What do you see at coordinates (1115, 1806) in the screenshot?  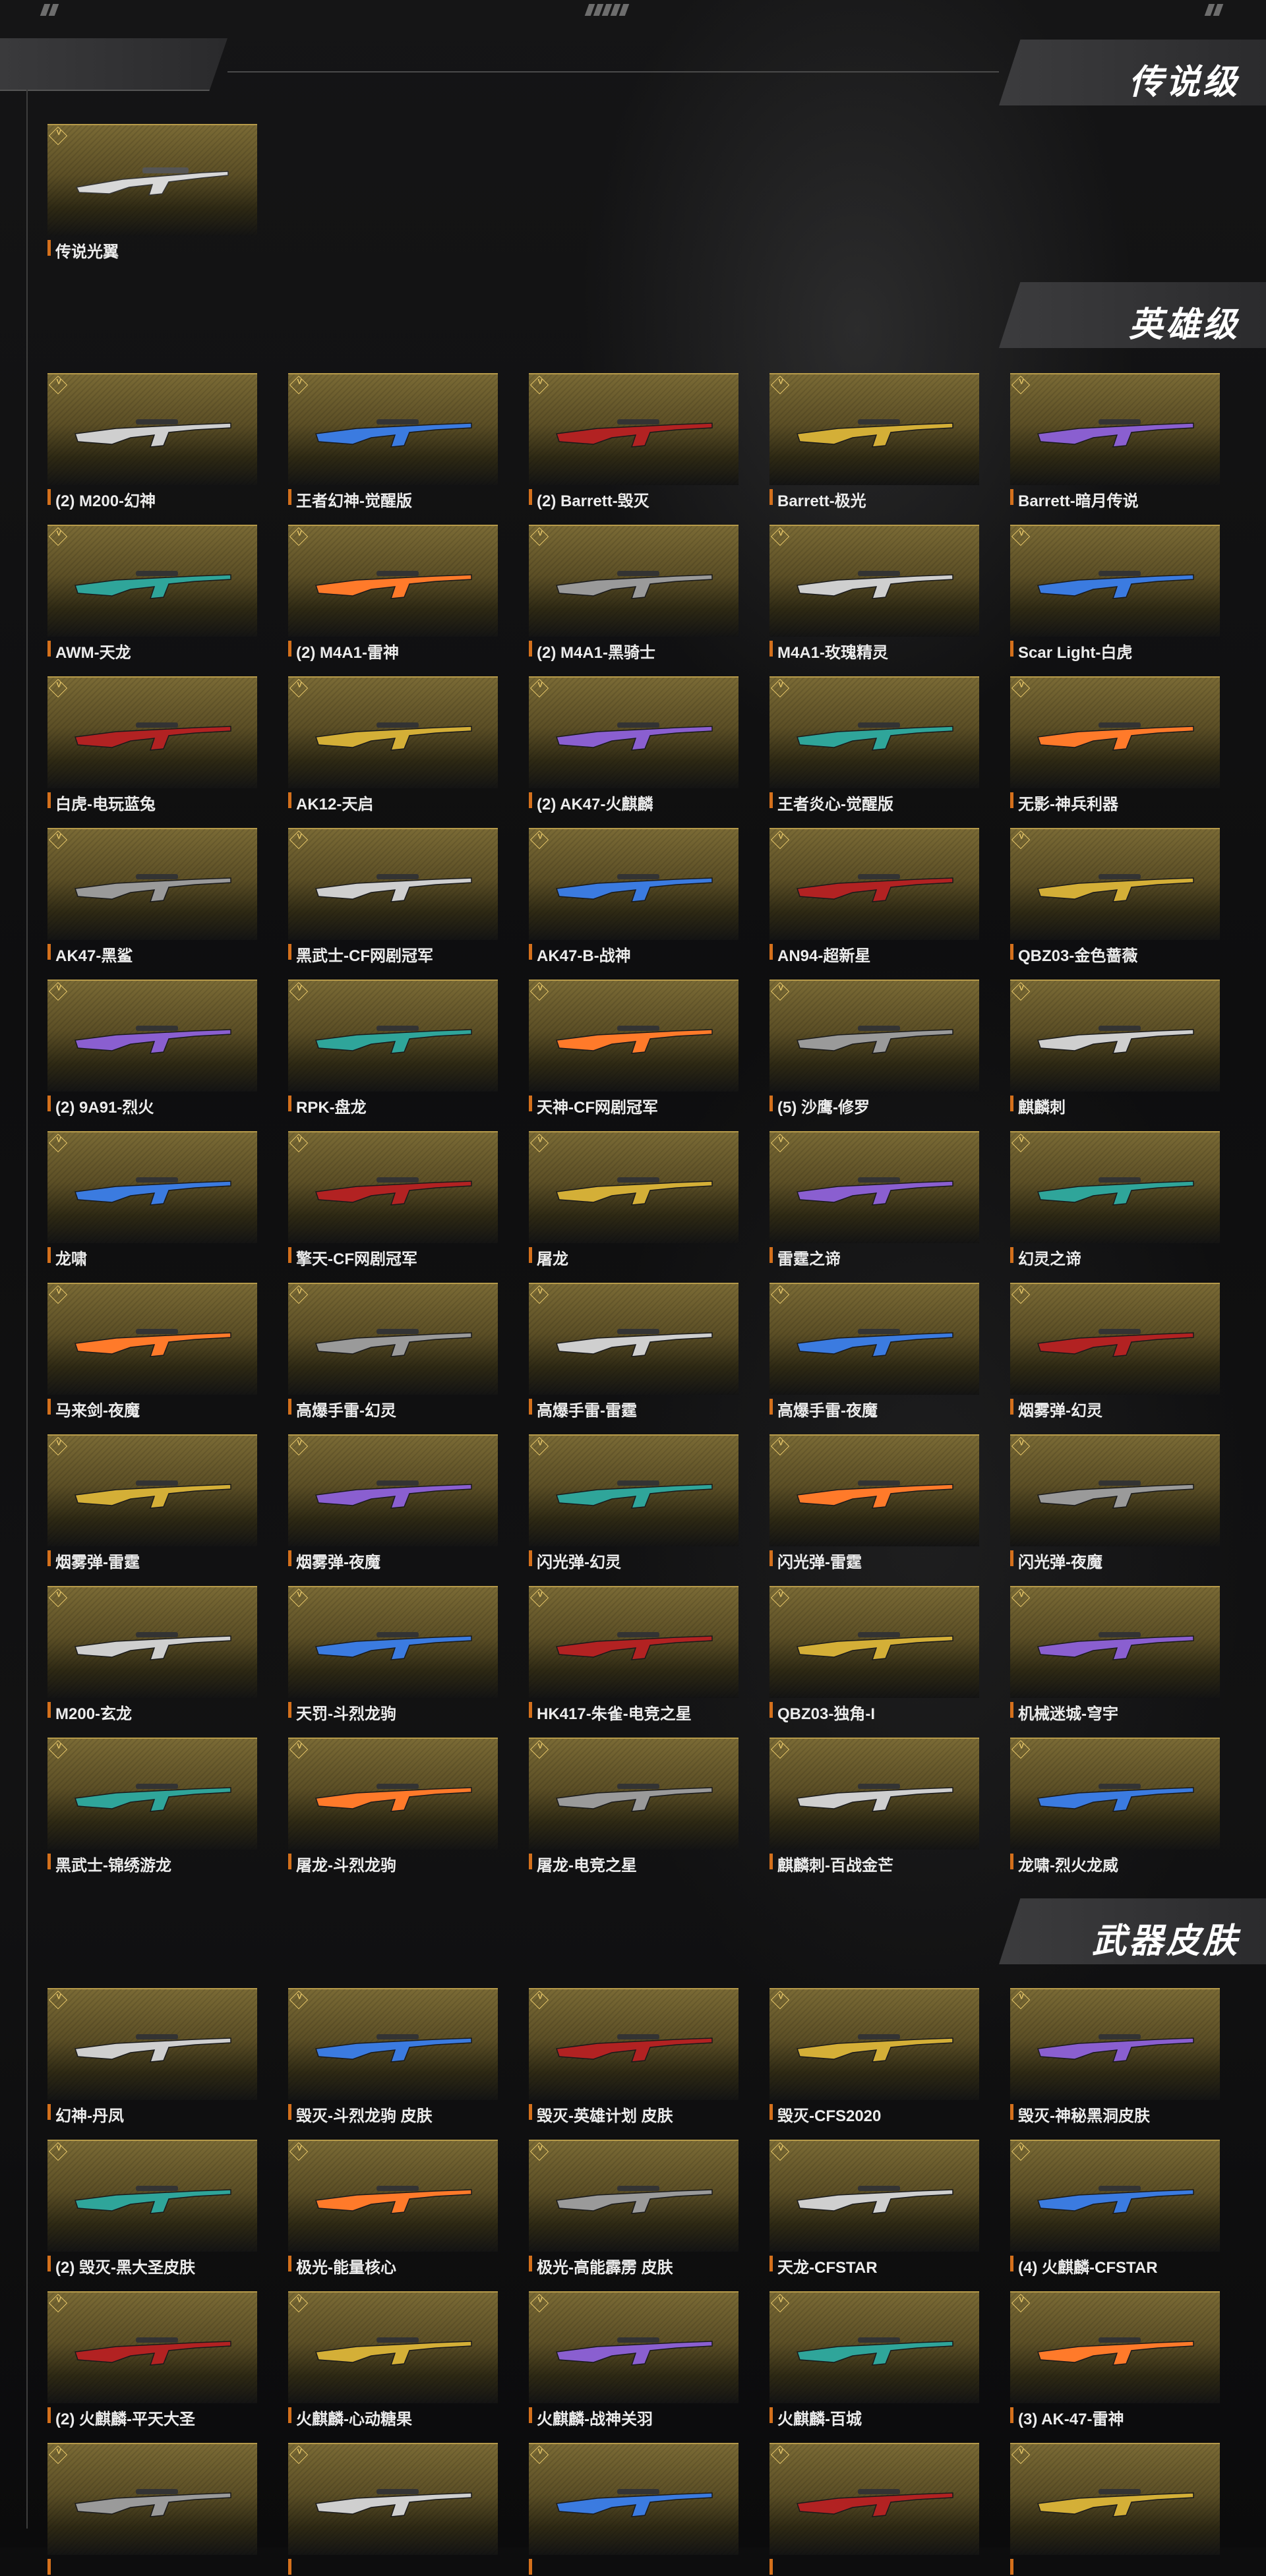 I see `item-card: 龙啸-烈火龙威` at bounding box center [1115, 1806].